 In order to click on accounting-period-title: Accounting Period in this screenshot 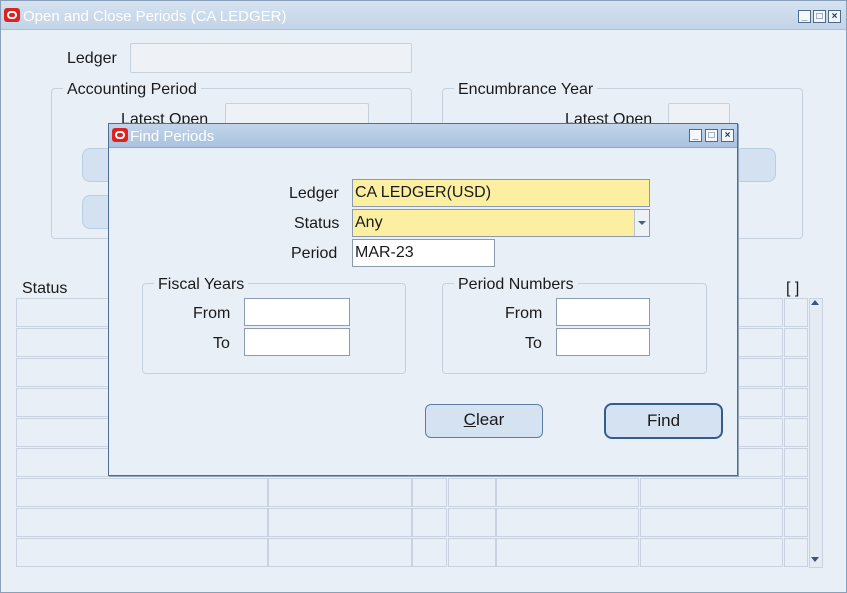, I will do `click(132, 90)`.